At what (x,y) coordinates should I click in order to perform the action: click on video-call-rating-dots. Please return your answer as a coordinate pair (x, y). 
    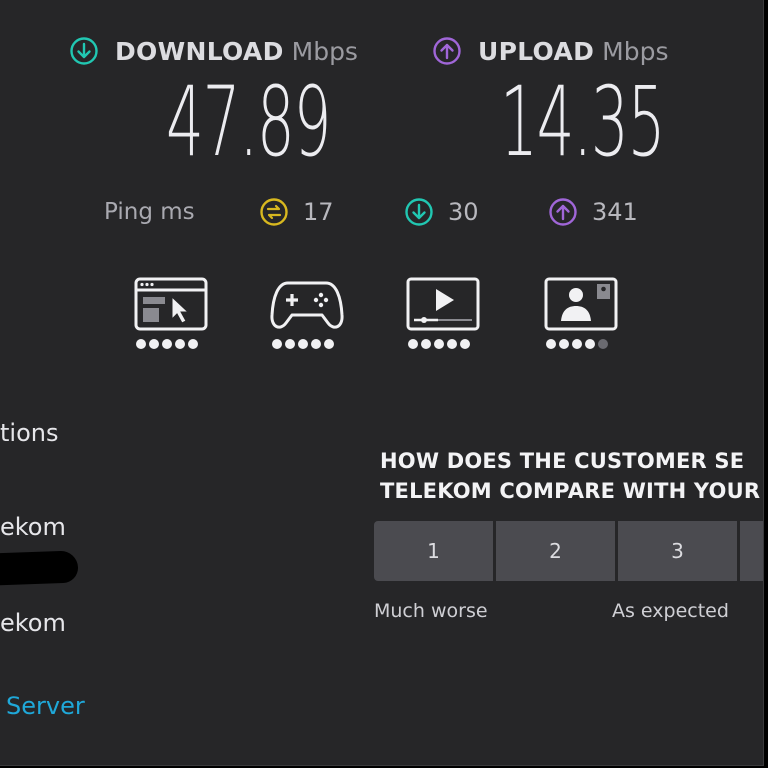
    Looking at the image, I should click on (582, 344).